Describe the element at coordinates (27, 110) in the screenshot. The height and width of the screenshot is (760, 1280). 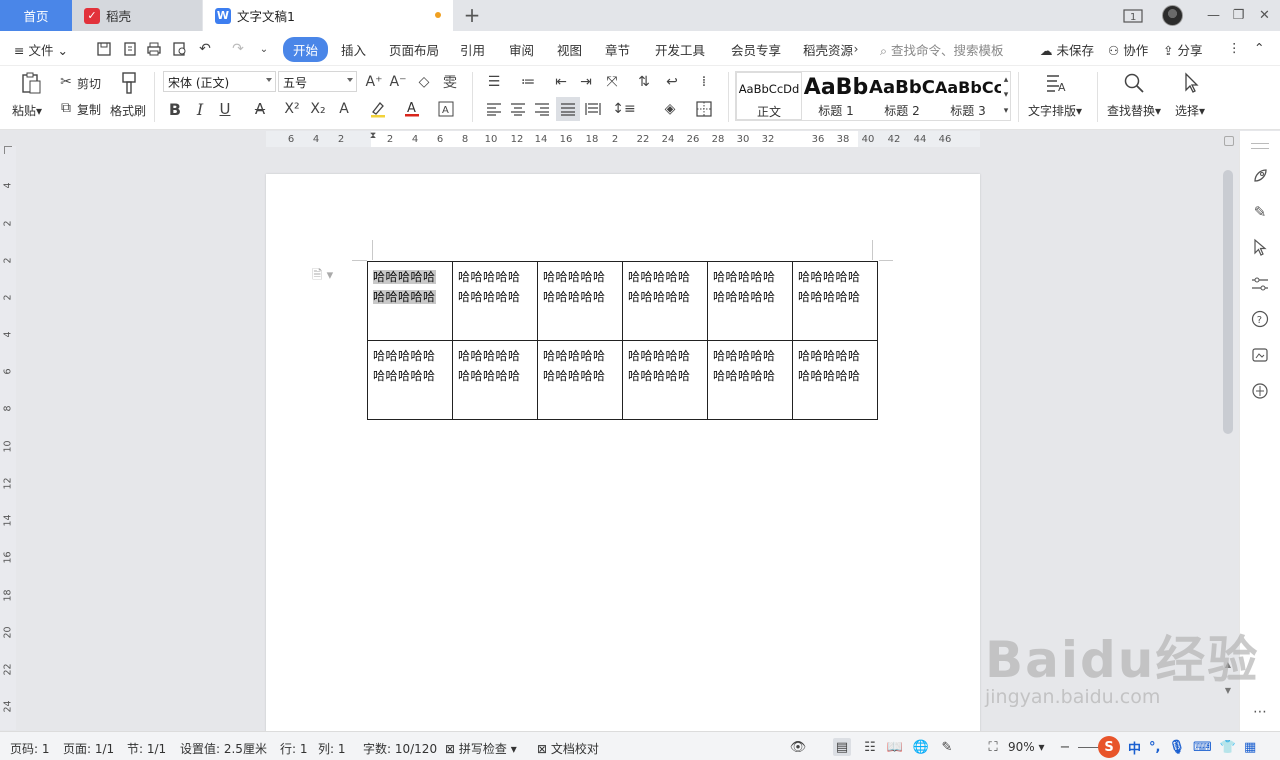
I see `paste-button: 粘贴▾` at that location.